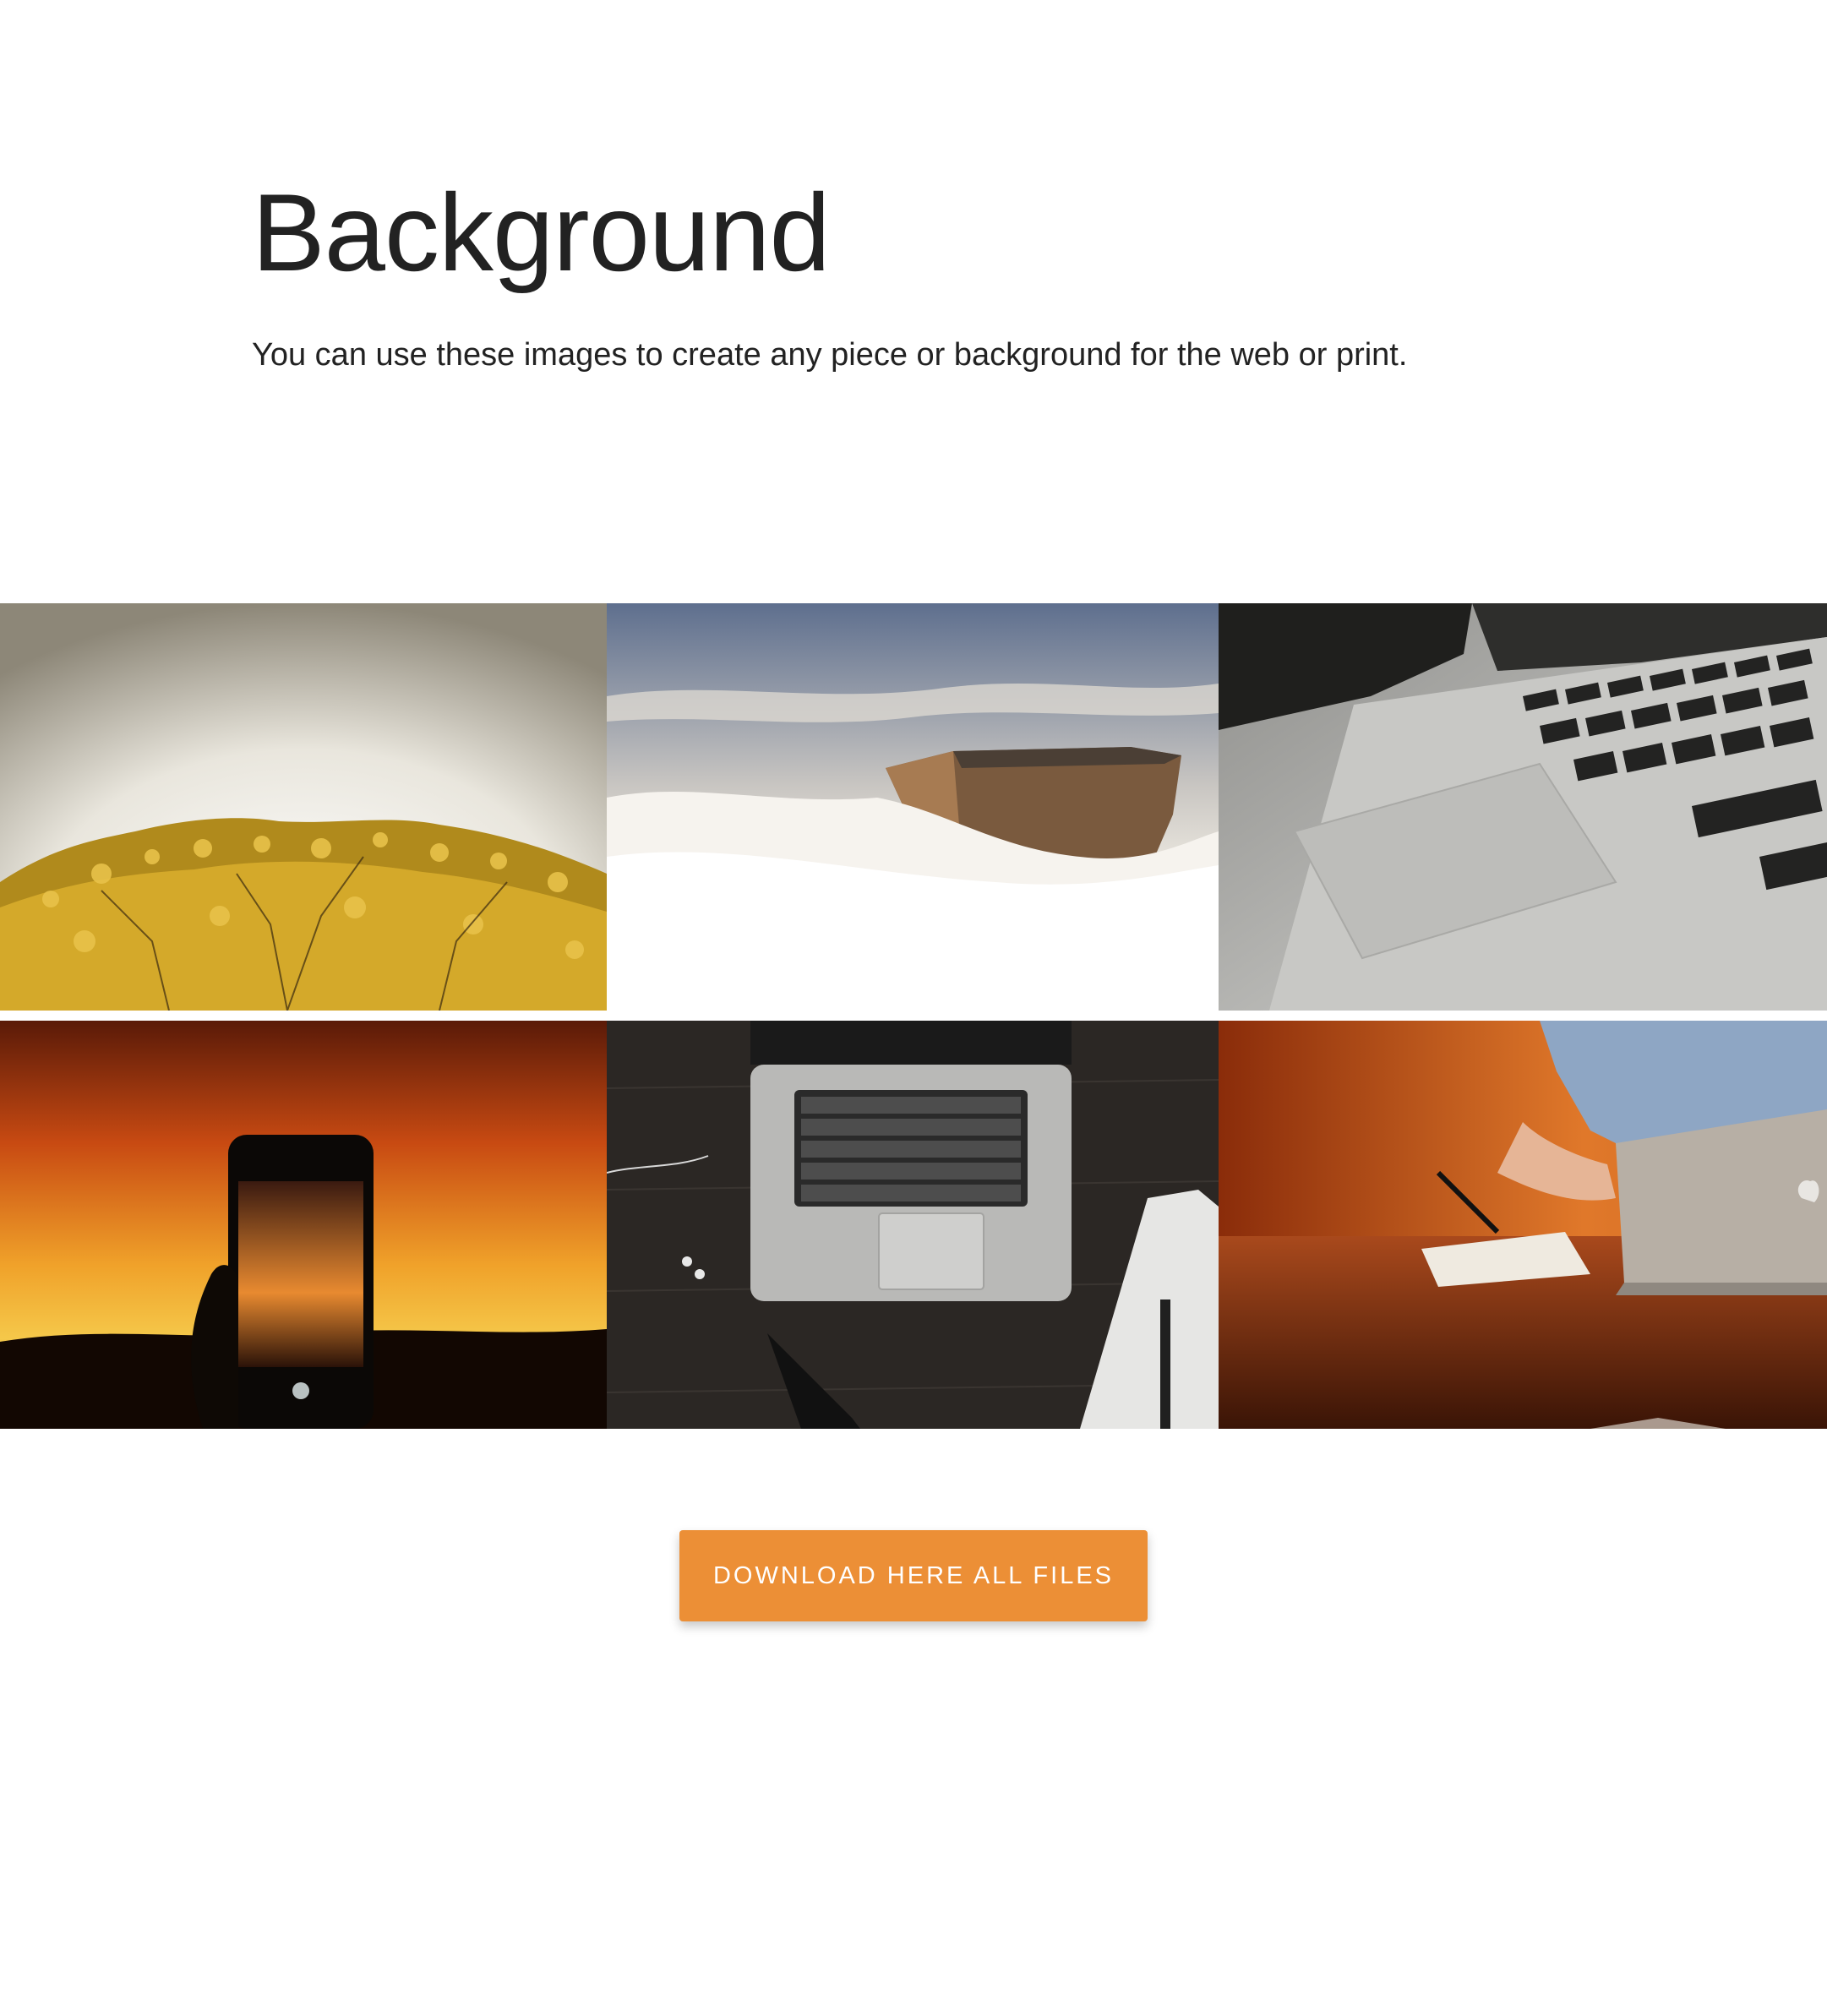 This screenshot has width=1827, height=2016. I want to click on download-all-files-button: Download here all files, so click(913, 1576).